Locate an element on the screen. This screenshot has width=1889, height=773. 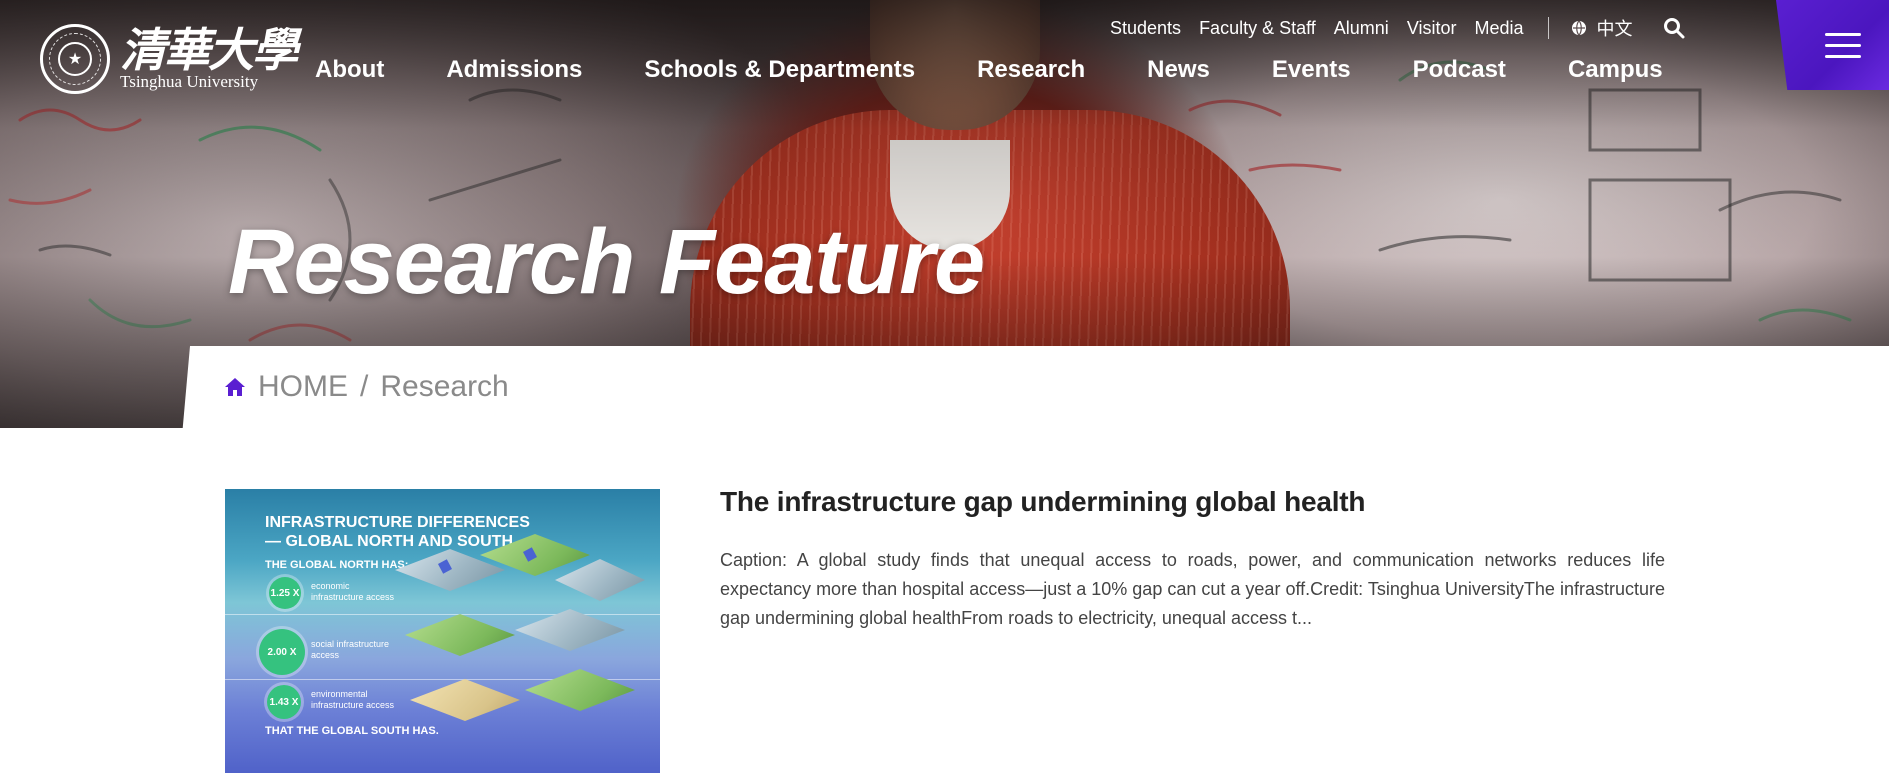
menu-button is located at coordinates (1832, 45).